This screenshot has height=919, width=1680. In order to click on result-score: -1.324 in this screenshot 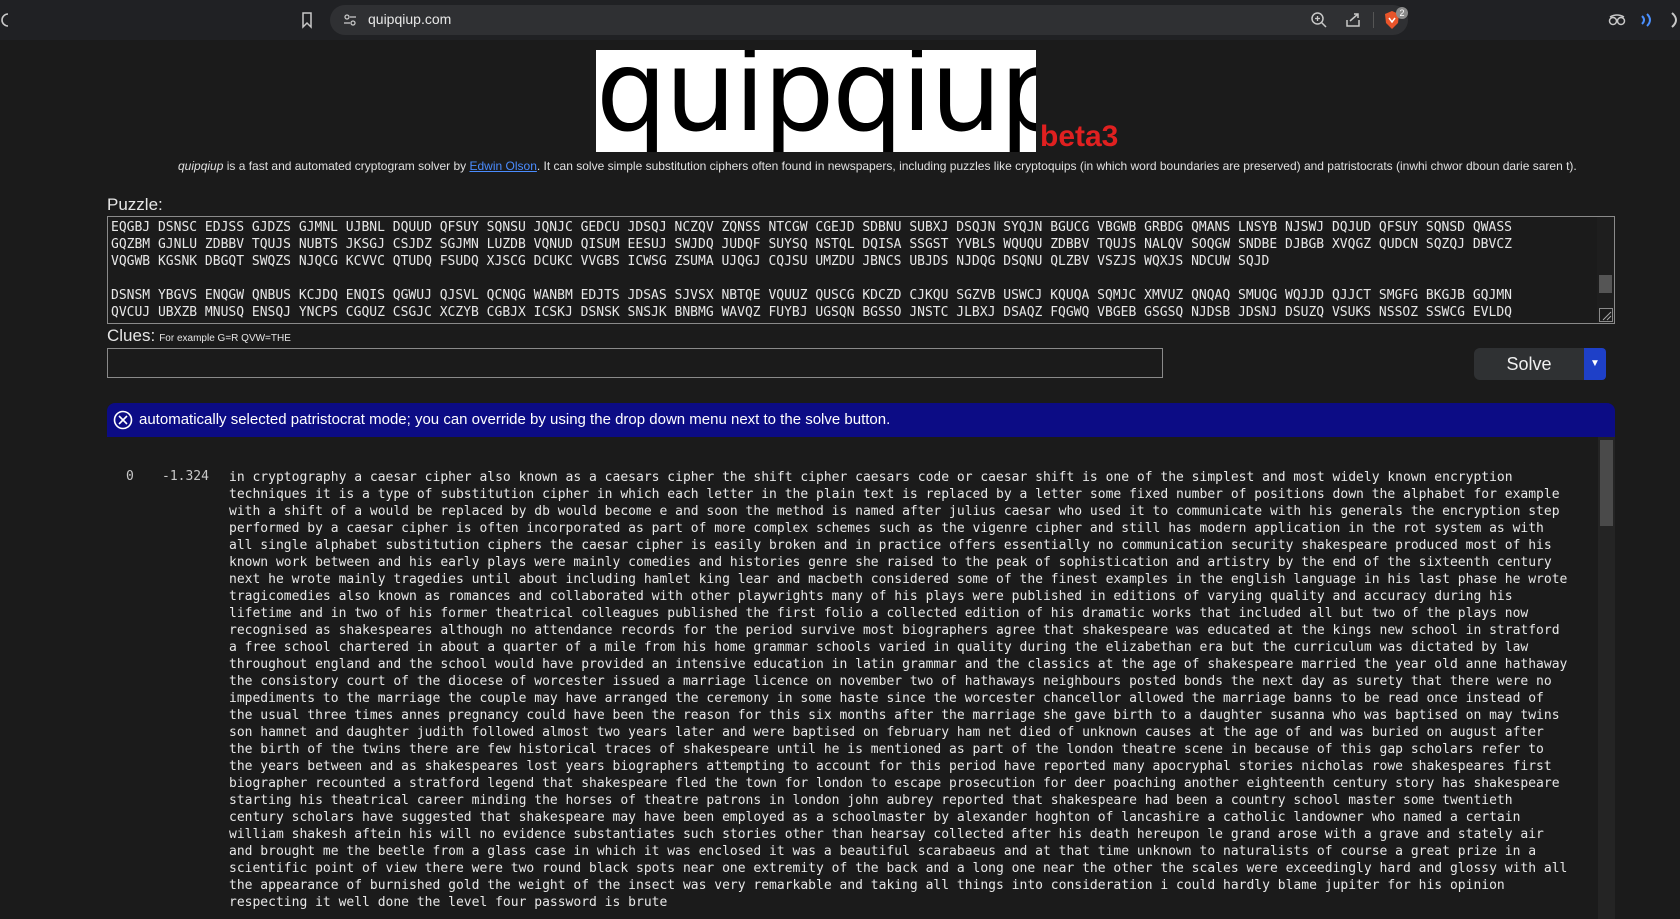, I will do `click(185, 476)`.